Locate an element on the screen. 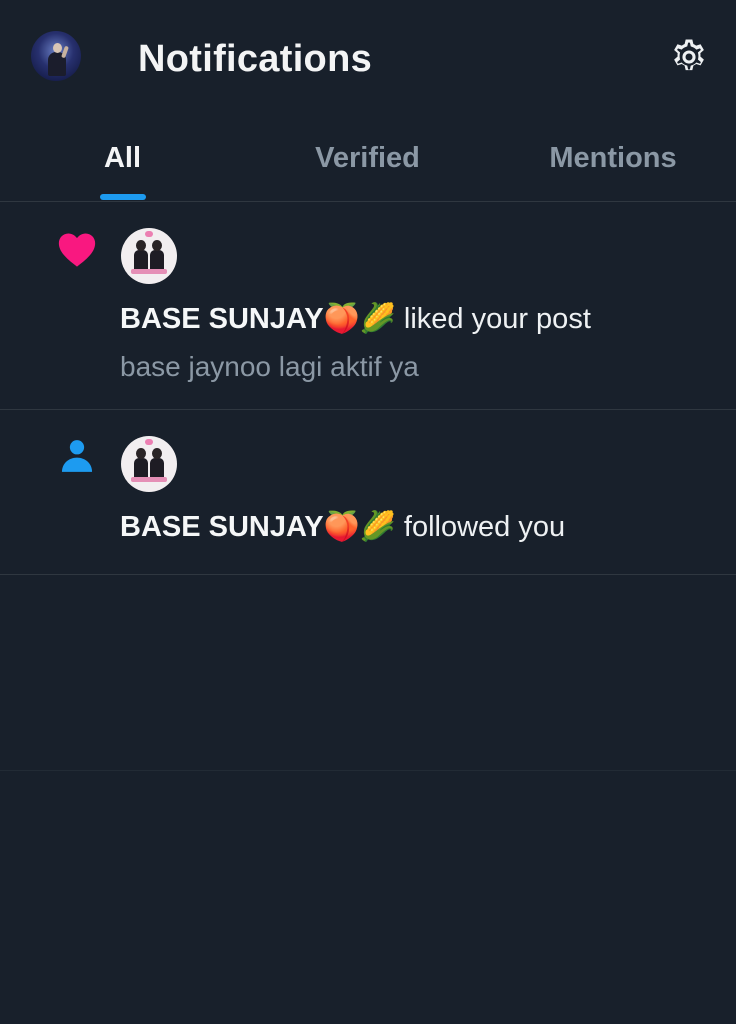  top-bar: Notifications is located at coordinates (368, 57).